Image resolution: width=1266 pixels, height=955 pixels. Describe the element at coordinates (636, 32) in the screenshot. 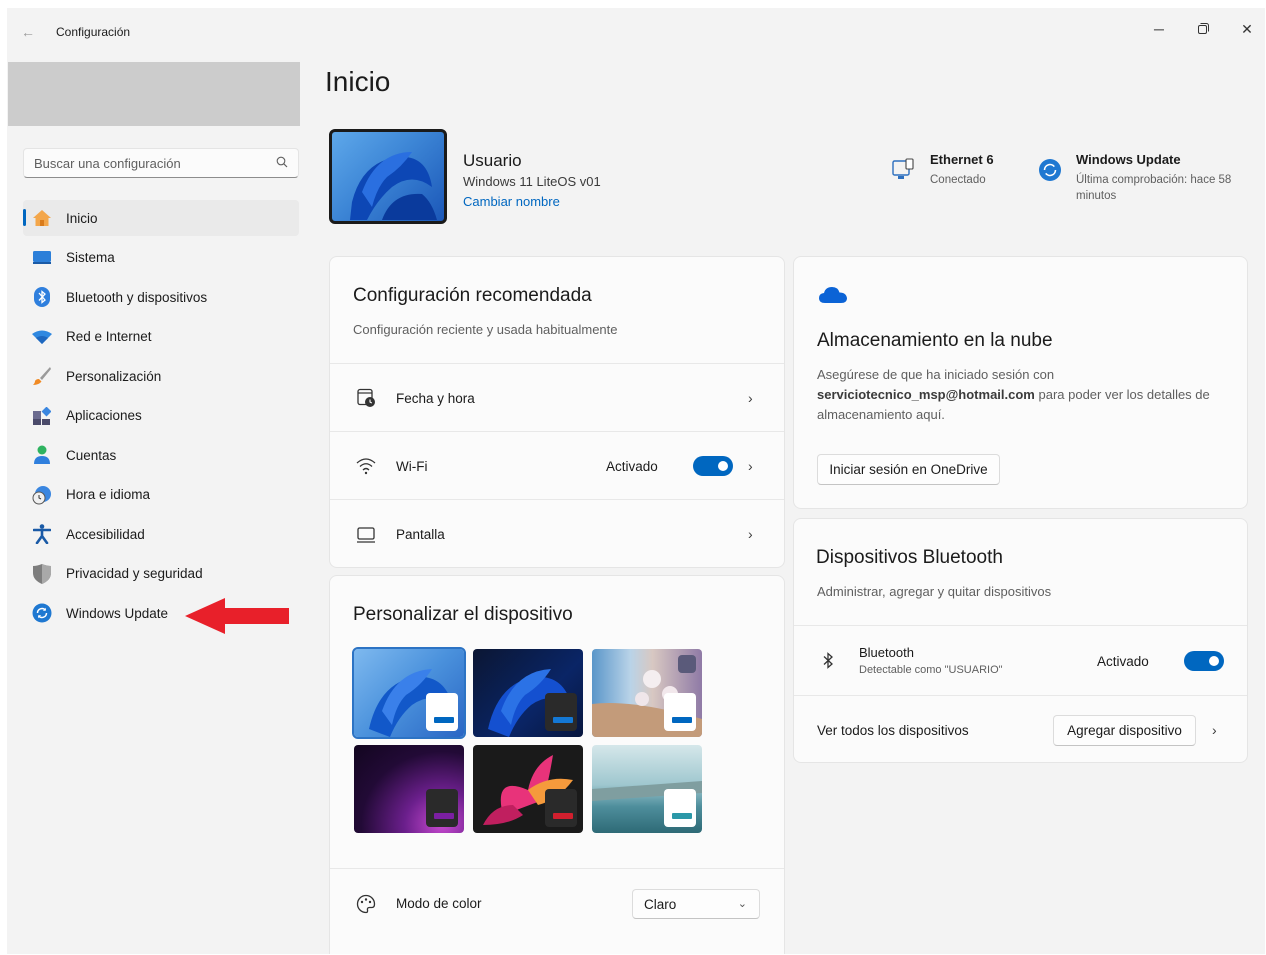

I see `title-bar: ← Configuración ─ ✕` at that location.